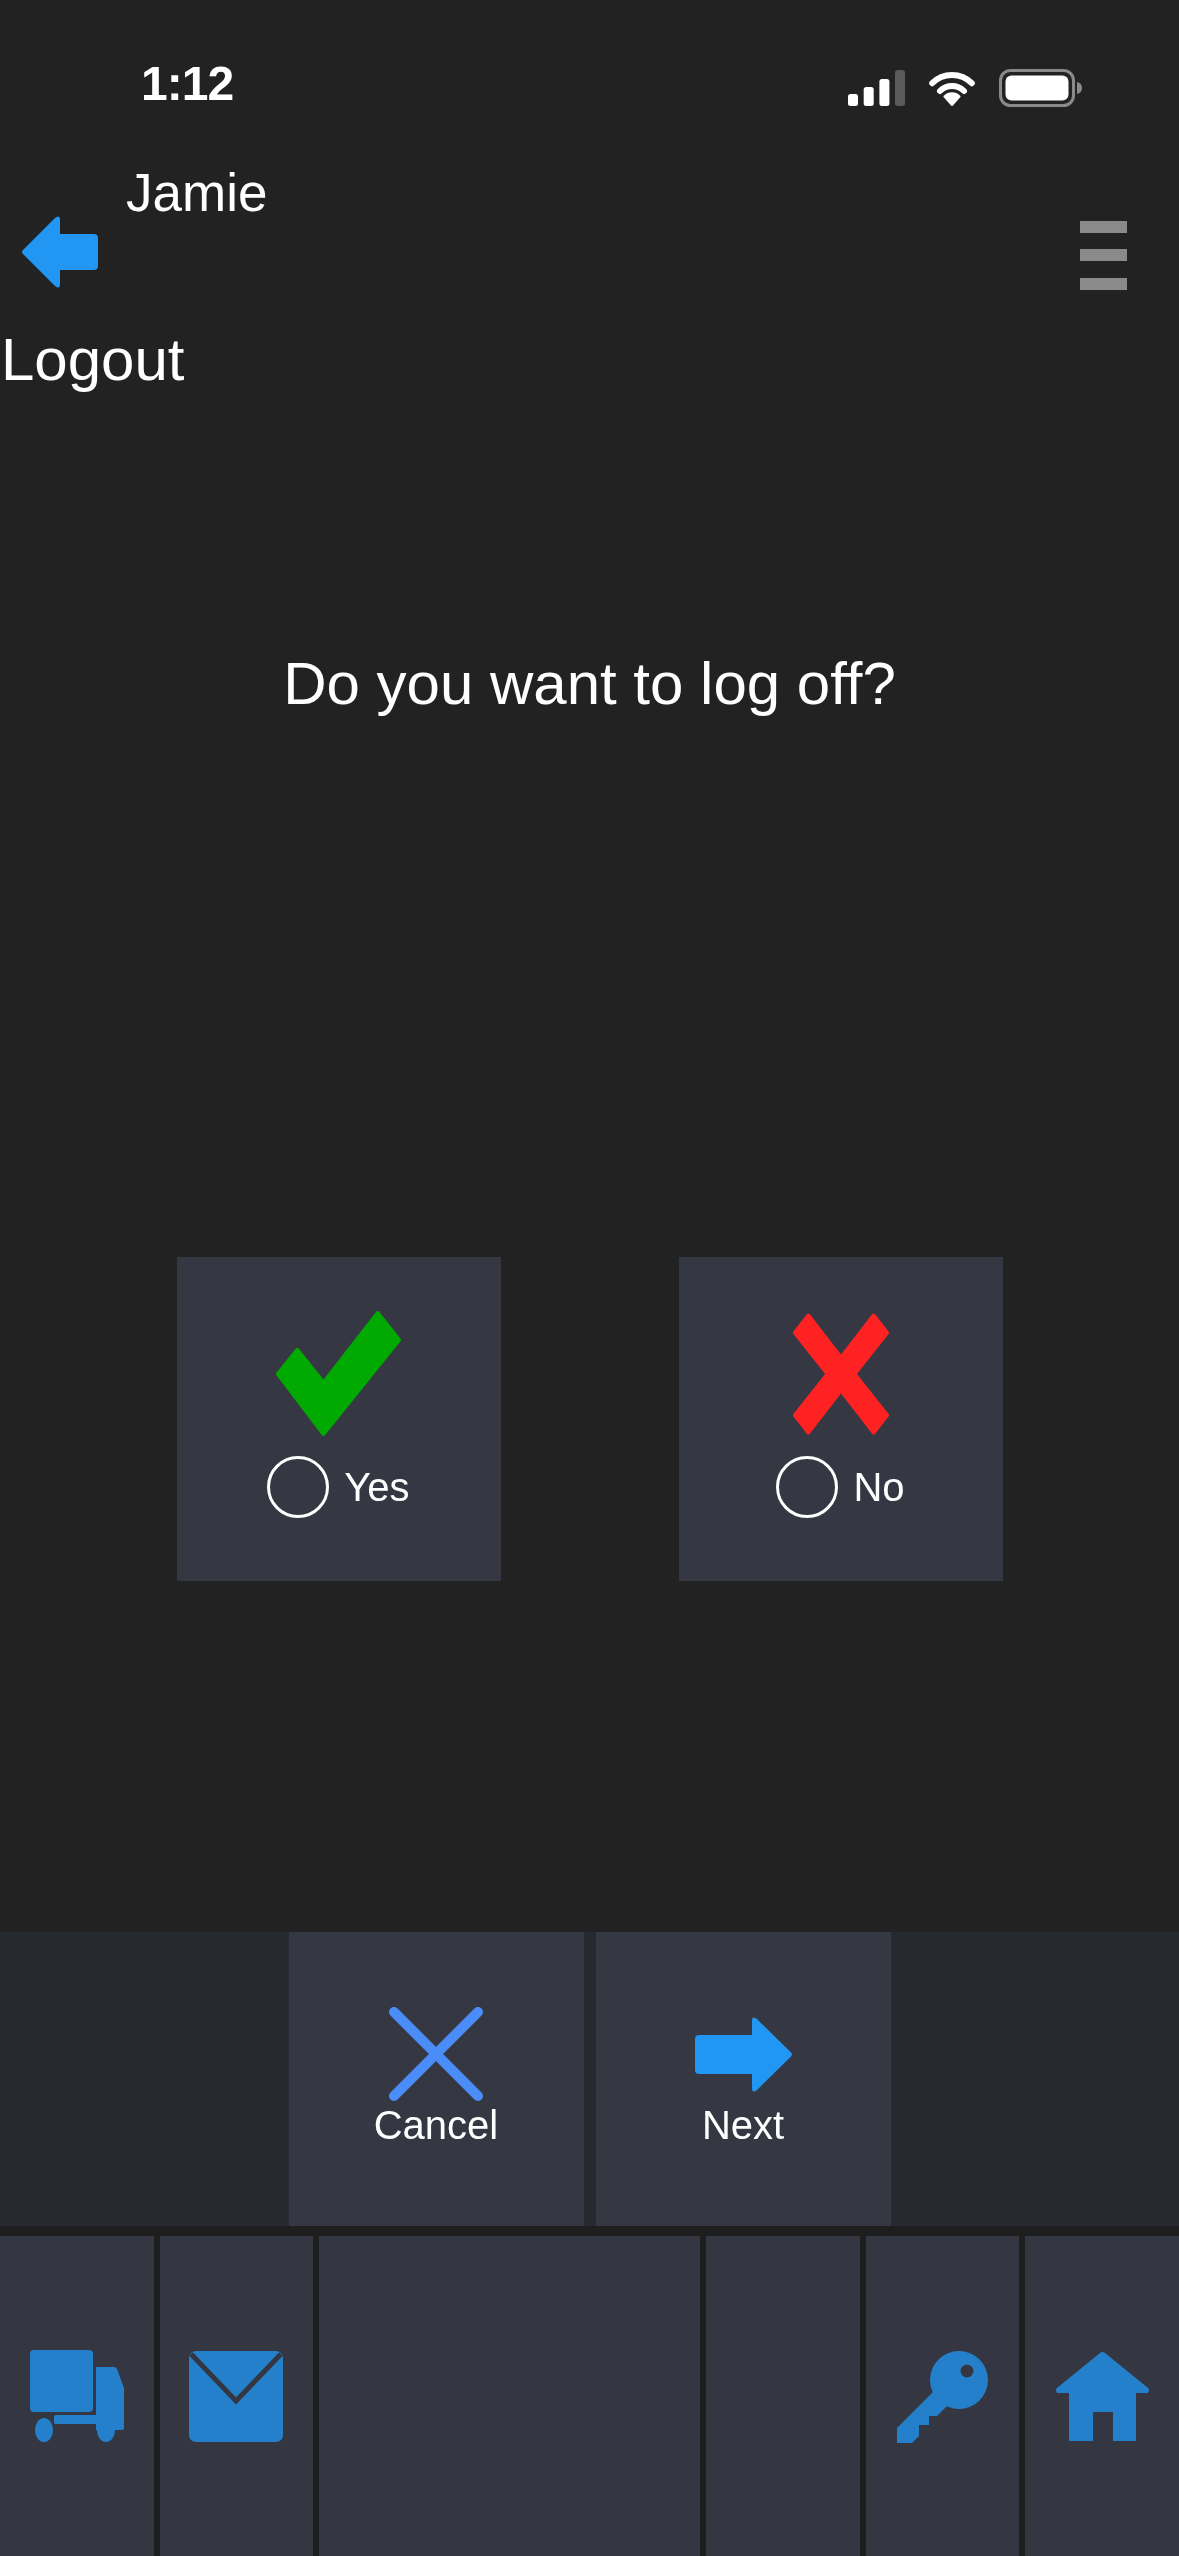 The width and height of the screenshot is (1179, 2556). I want to click on cross-icon, so click(840, 1373).